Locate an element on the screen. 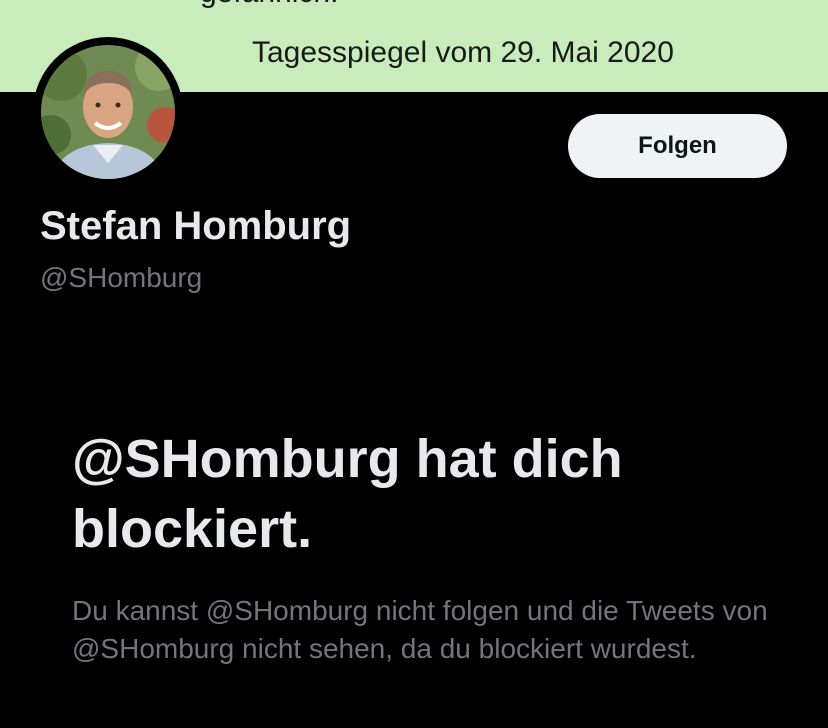 This screenshot has height=728, width=828. avatar is located at coordinates (108, 112).